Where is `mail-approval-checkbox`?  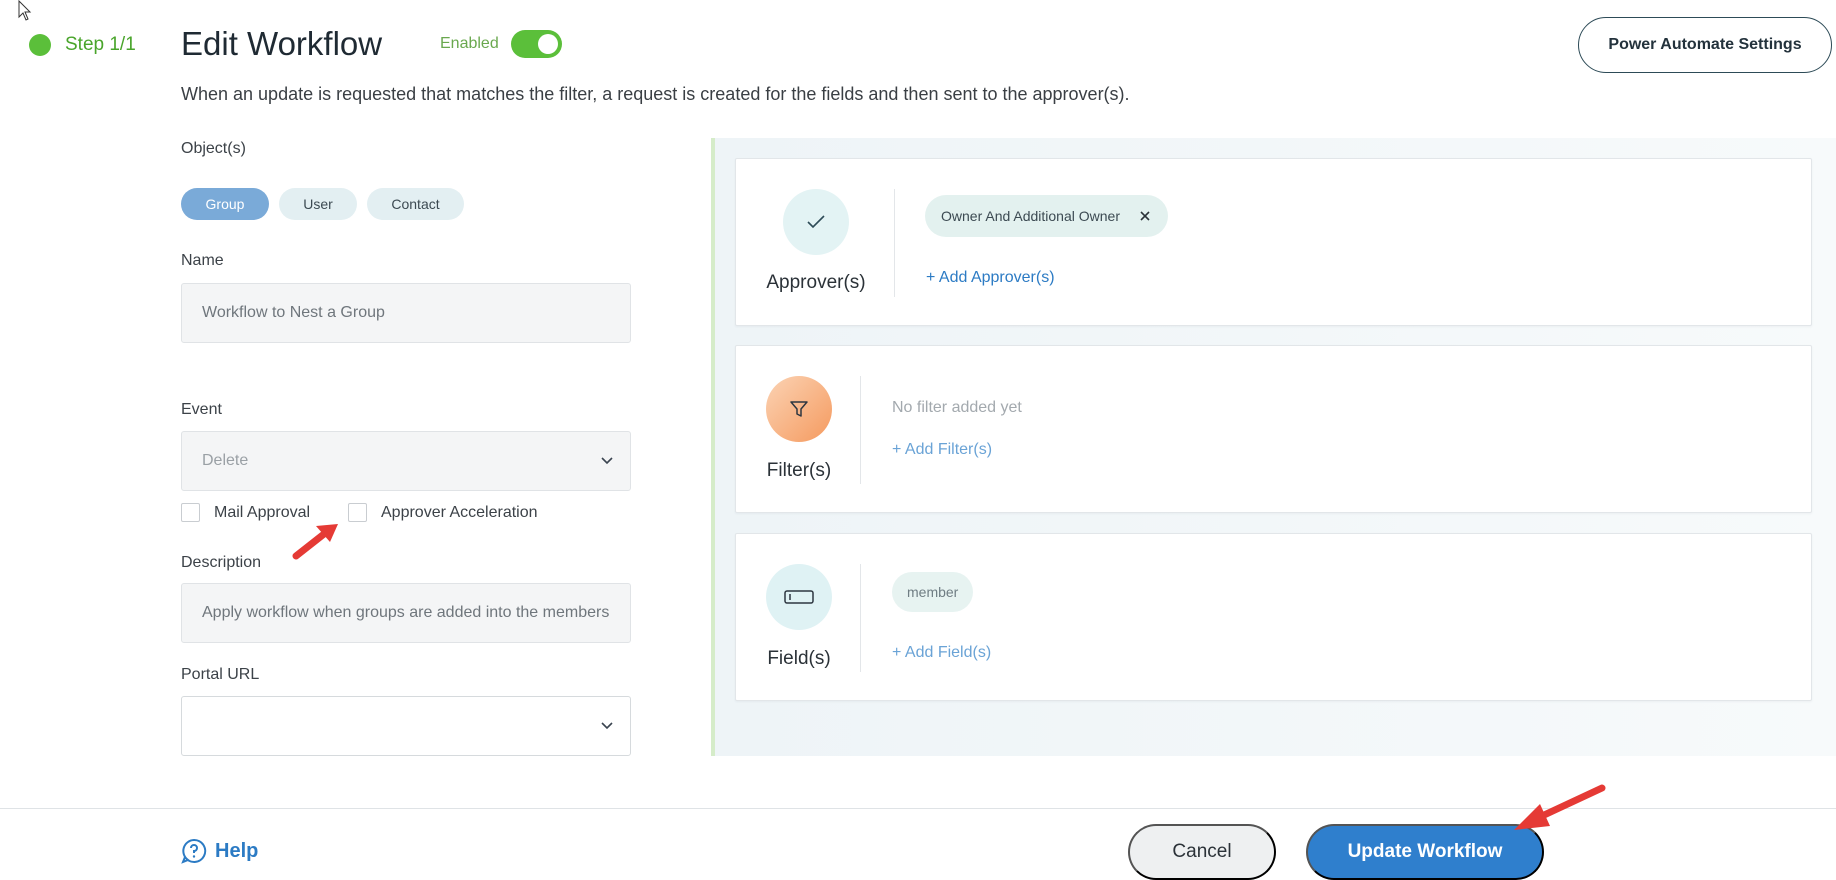 mail-approval-checkbox is located at coordinates (190, 512).